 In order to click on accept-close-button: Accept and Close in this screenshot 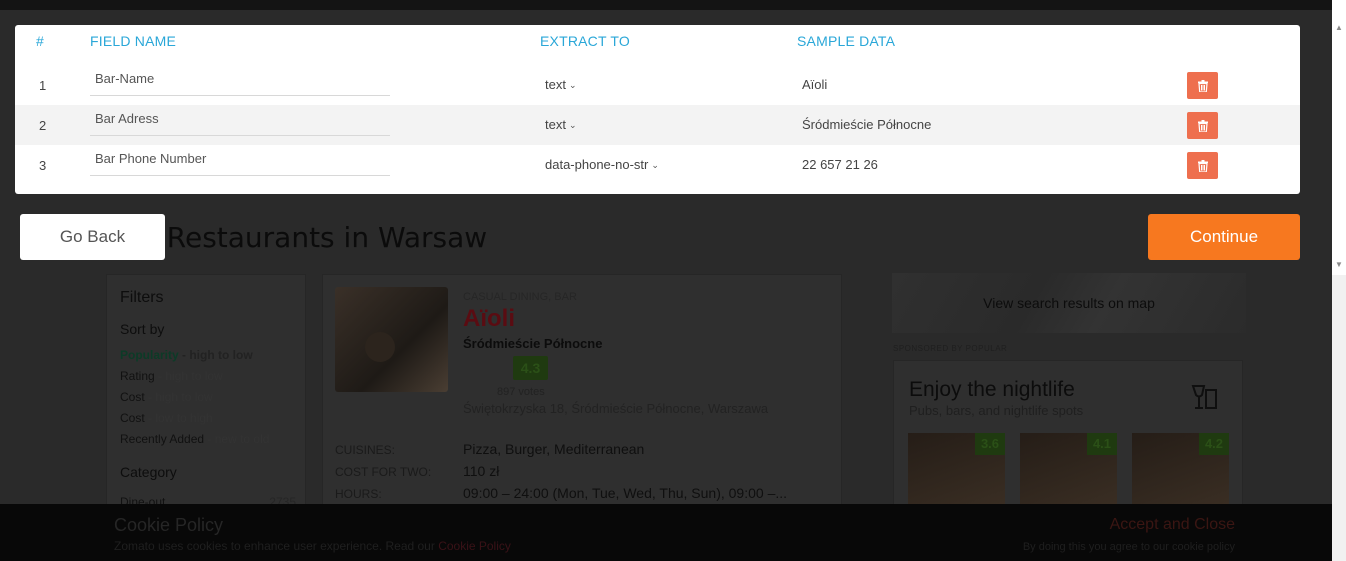, I will do `click(1172, 525)`.